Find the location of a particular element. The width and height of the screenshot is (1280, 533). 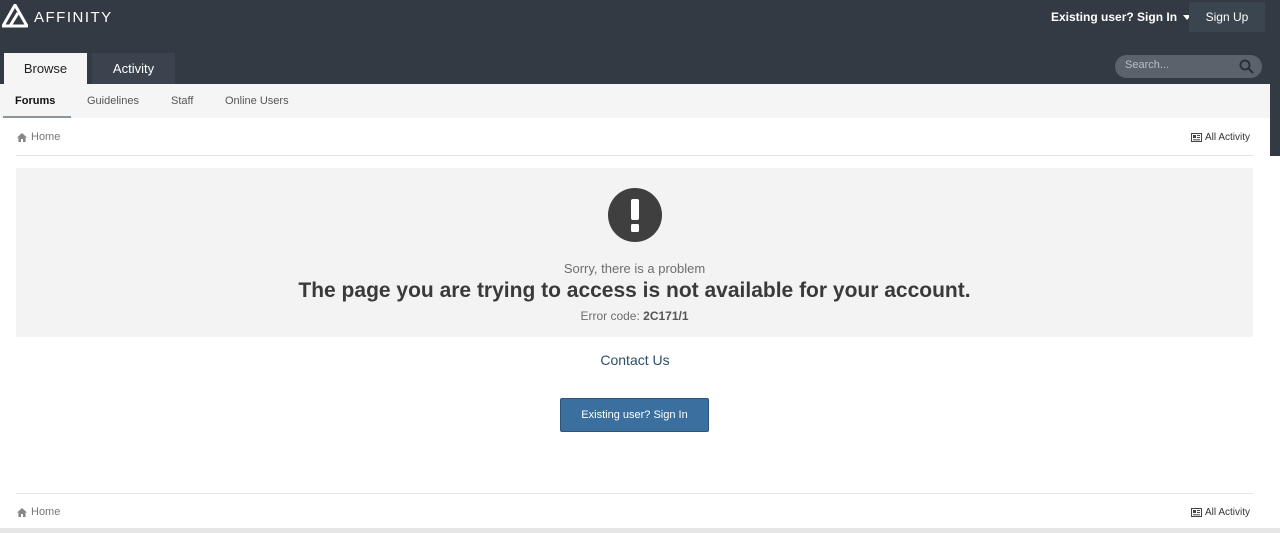

error-code: Error code: 2C171/1 is located at coordinates (634, 316).